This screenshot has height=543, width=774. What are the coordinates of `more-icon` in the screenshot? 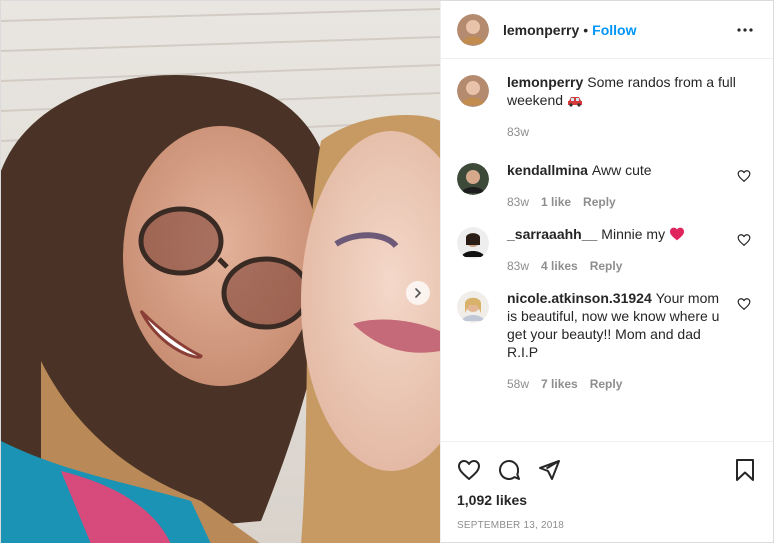 It's located at (745, 29).